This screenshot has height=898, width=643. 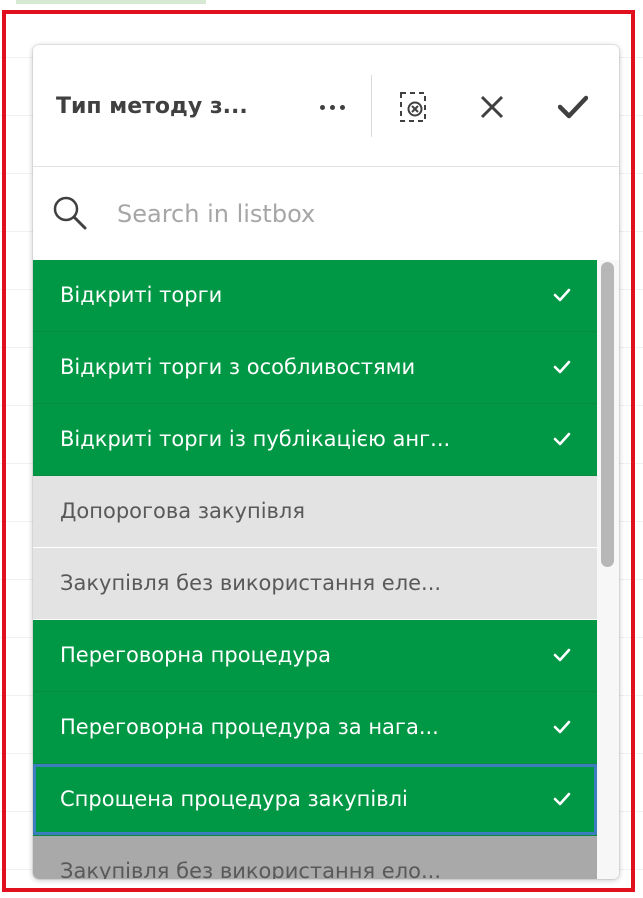 I want to click on search-input, so click(x=347, y=214).